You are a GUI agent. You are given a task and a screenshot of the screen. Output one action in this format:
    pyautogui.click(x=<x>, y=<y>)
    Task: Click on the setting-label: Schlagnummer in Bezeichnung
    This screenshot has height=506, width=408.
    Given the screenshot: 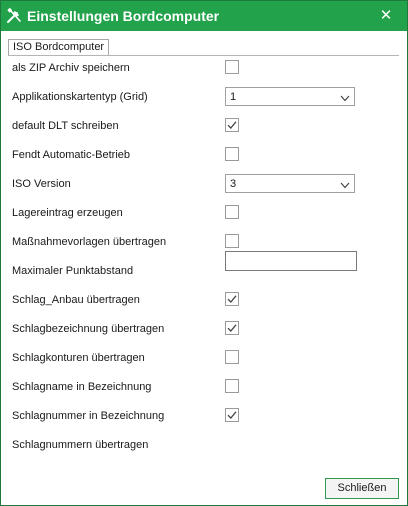 What is the action you would take?
    pyautogui.click(x=88, y=416)
    